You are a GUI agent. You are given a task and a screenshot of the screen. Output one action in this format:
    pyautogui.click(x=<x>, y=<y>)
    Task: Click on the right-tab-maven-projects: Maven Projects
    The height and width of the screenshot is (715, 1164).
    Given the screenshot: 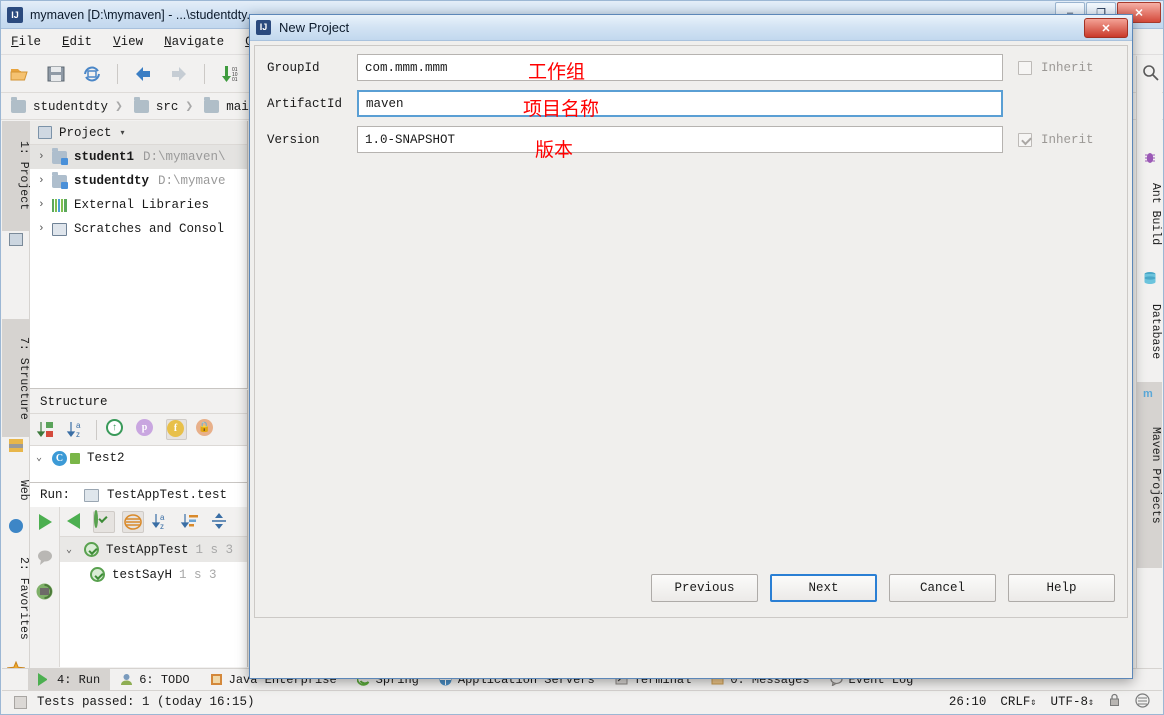 What is the action you would take?
    pyautogui.click(x=1149, y=475)
    